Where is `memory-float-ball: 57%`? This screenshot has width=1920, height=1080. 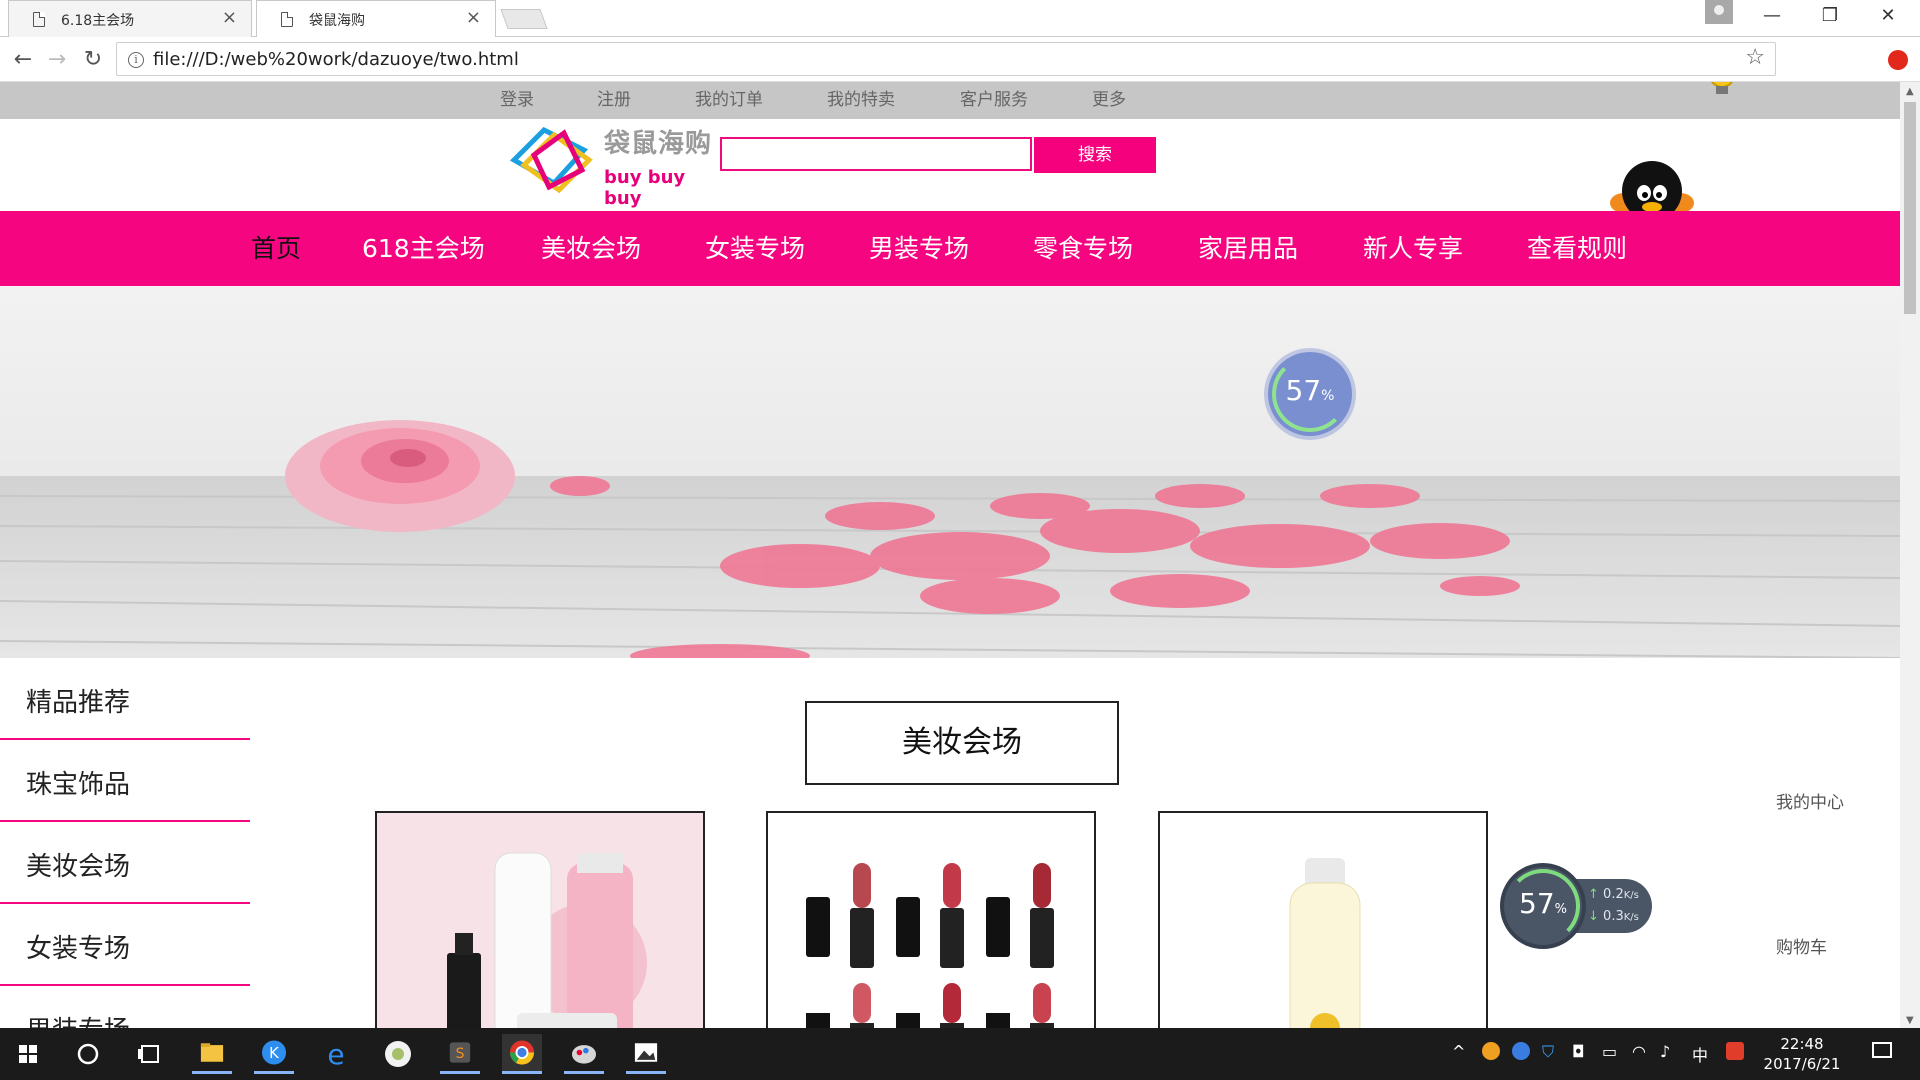 memory-float-ball: 57% is located at coordinates (1310, 394).